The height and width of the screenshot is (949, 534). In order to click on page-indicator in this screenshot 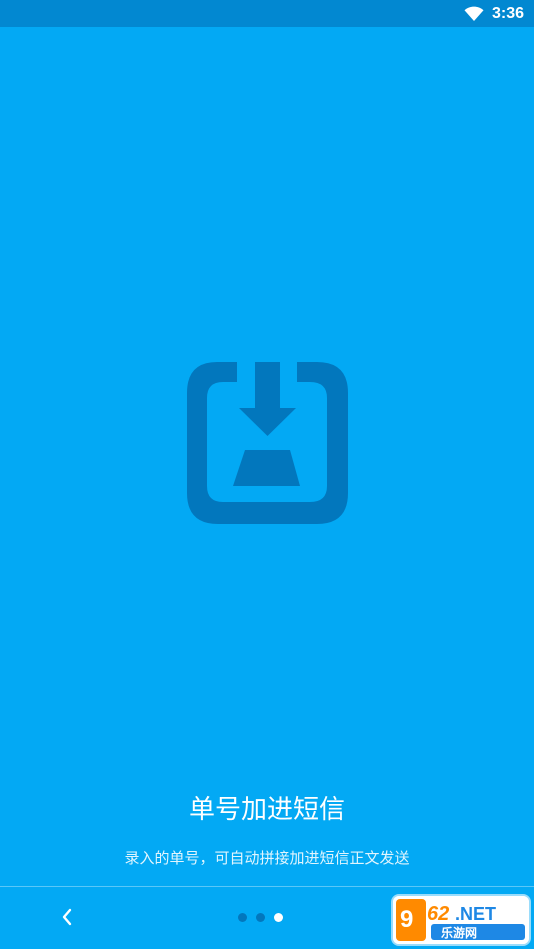, I will do `click(260, 917)`.